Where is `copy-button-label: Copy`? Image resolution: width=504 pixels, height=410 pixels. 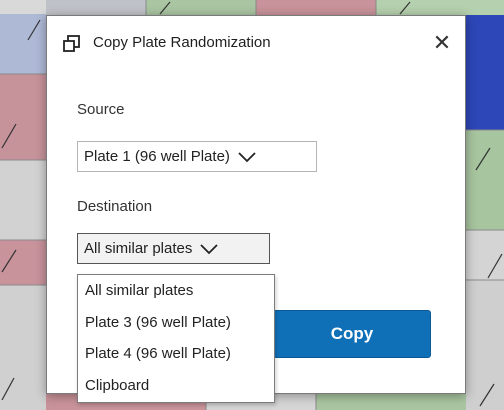
copy-button-label: Copy is located at coordinates (352, 333).